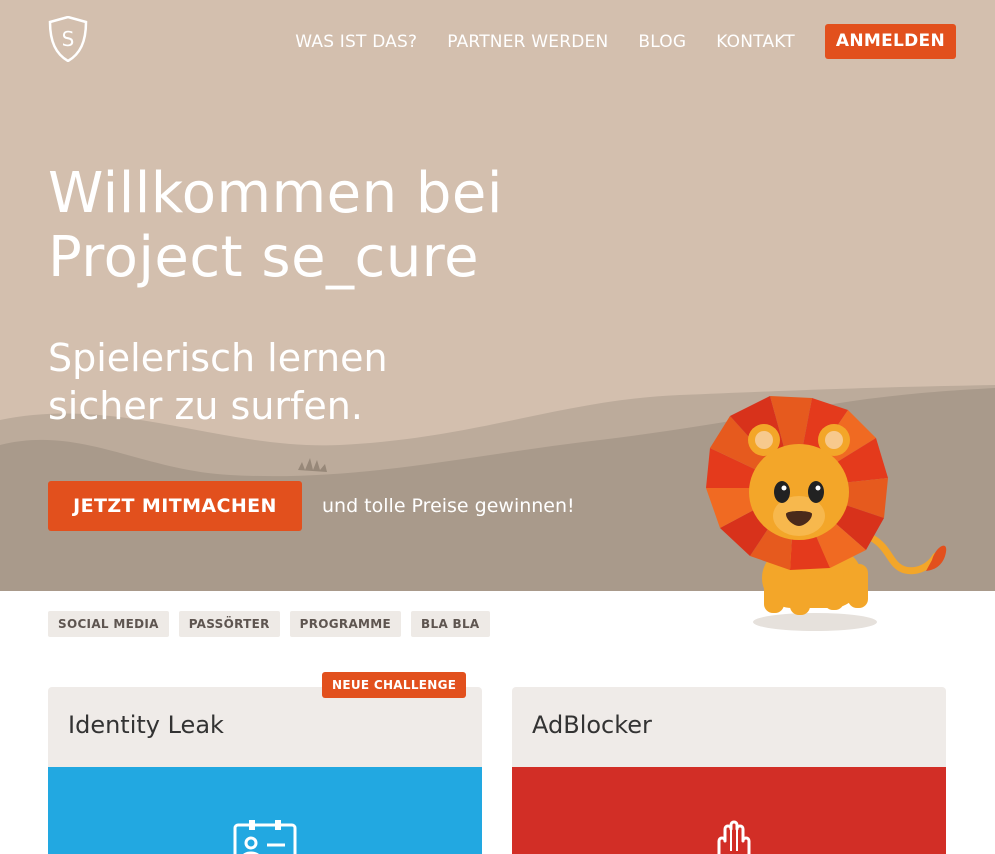 The image size is (995, 854). I want to click on svg-text: S, so click(68, 39).